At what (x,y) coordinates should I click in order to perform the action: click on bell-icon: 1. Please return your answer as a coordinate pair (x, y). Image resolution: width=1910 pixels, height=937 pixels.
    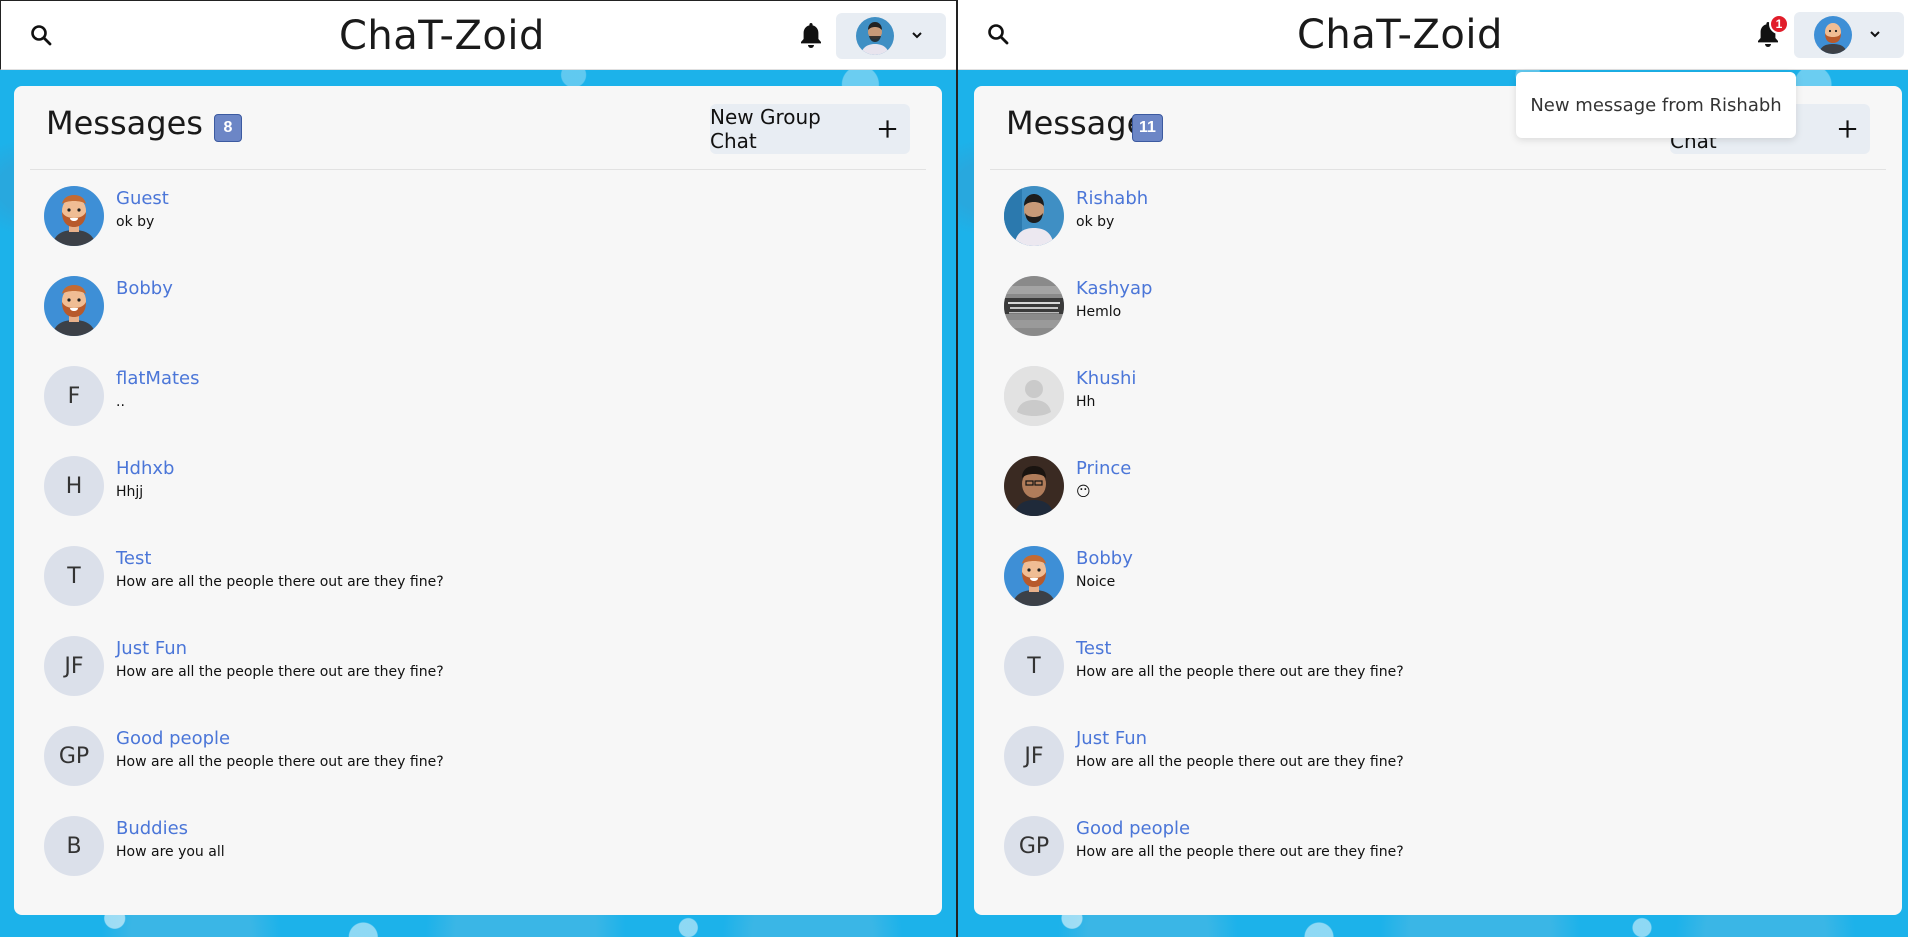
    Looking at the image, I should click on (1772, 31).